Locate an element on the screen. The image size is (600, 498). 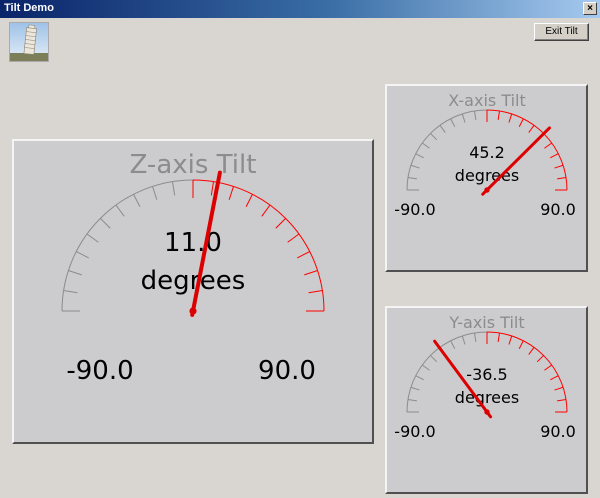
y-axis-gauge-panel: Y-axis Tilt -36.5 degrees -90.0 90.0 is located at coordinates (486, 400).